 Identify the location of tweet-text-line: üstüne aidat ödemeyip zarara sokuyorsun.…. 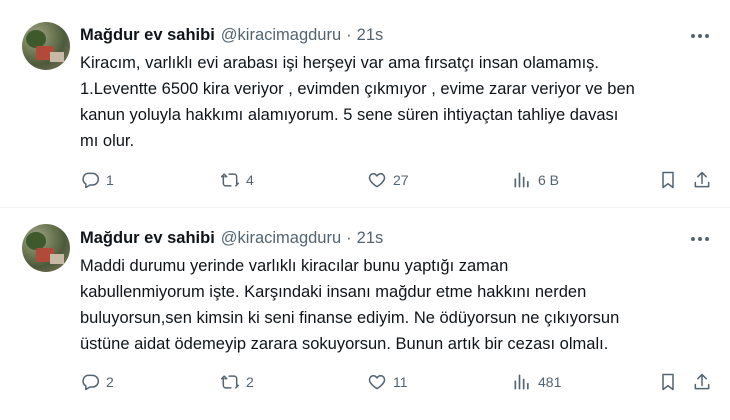
(344, 344).